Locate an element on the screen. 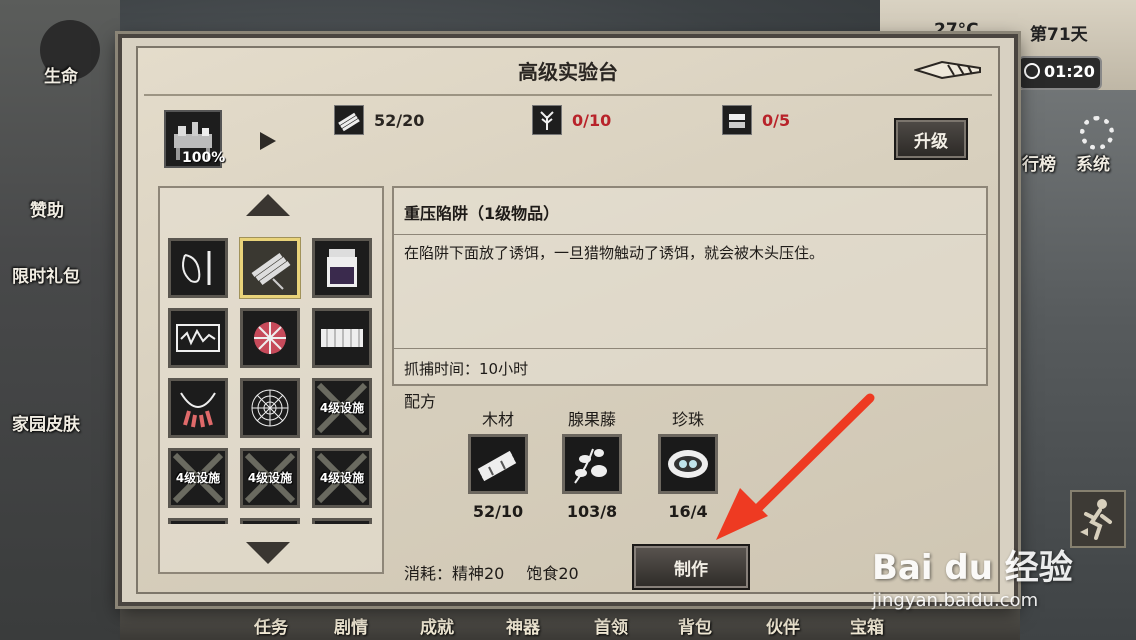 This screenshot has width=1136, height=640. scroll-up-arrow-icon is located at coordinates (268, 205).